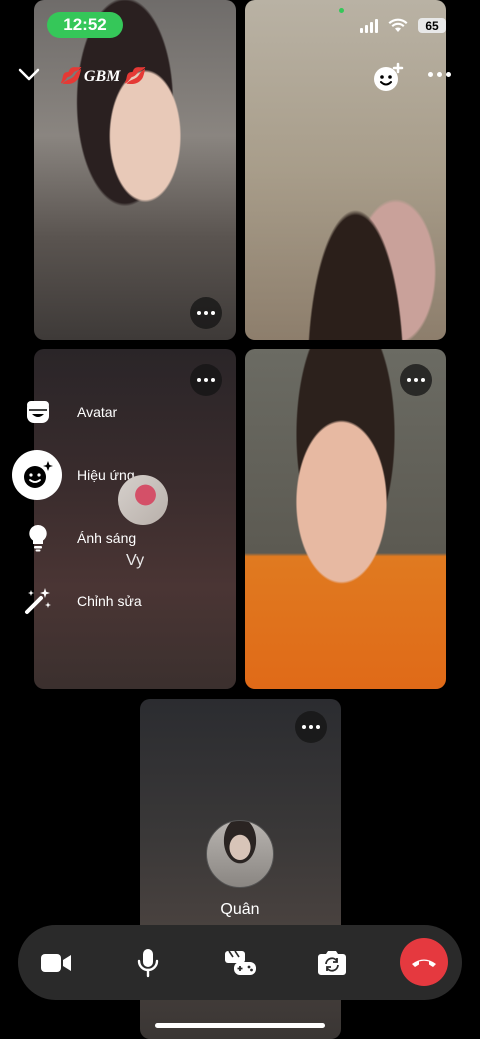 The image size is (480, 1039). Describe the element at coordinates (388, 78) in the screenshot. I see `add-effect-icon` at that location.